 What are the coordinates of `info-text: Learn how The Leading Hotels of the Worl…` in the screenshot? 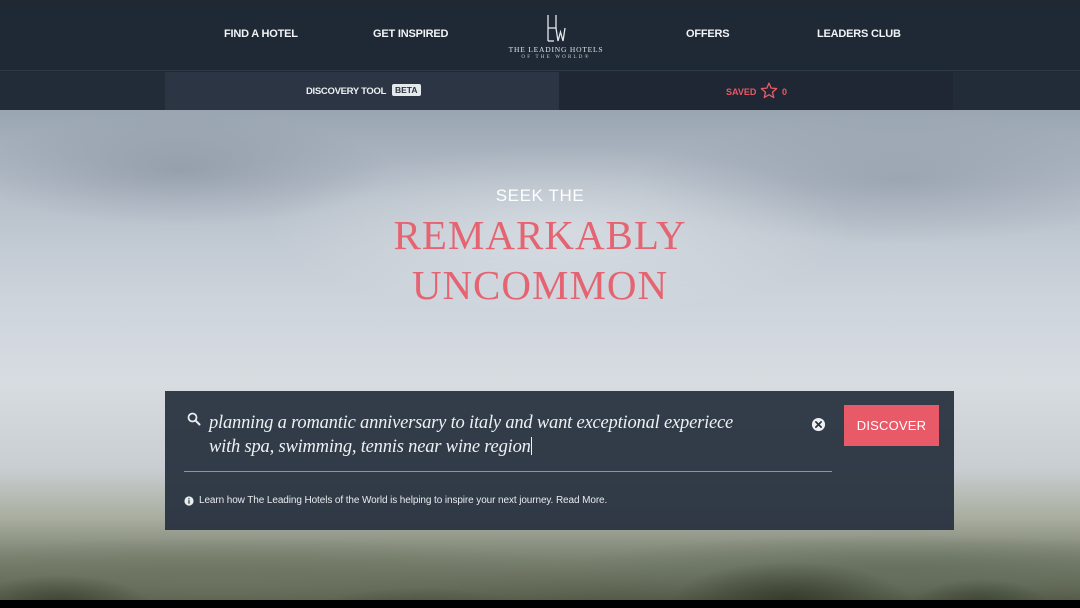 It's located at (376, 500).